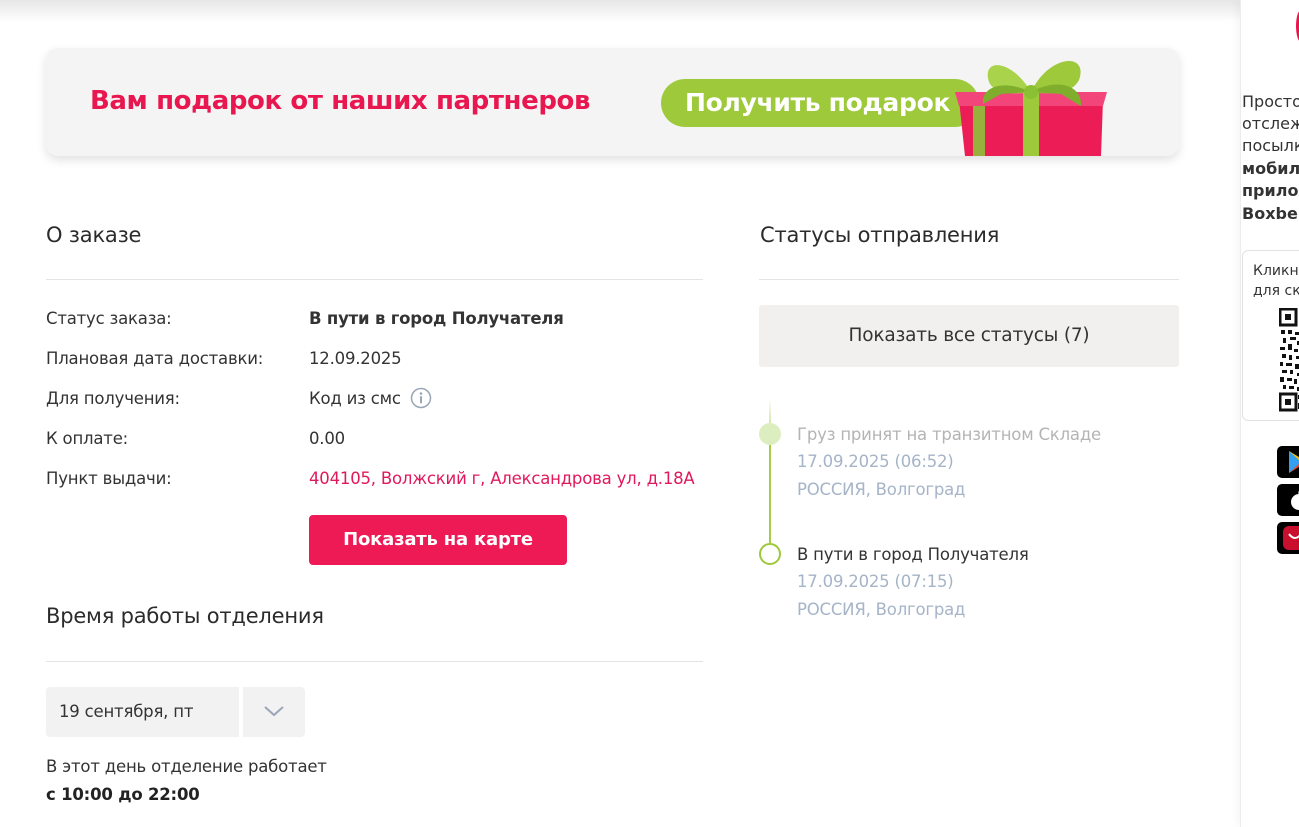 This screenshot has width=1299, height=827. What do you see at coordinates (820, 103) in the screenshot?
I see `get-gift-button: Получить подарок` at bounding box center [820, 103].